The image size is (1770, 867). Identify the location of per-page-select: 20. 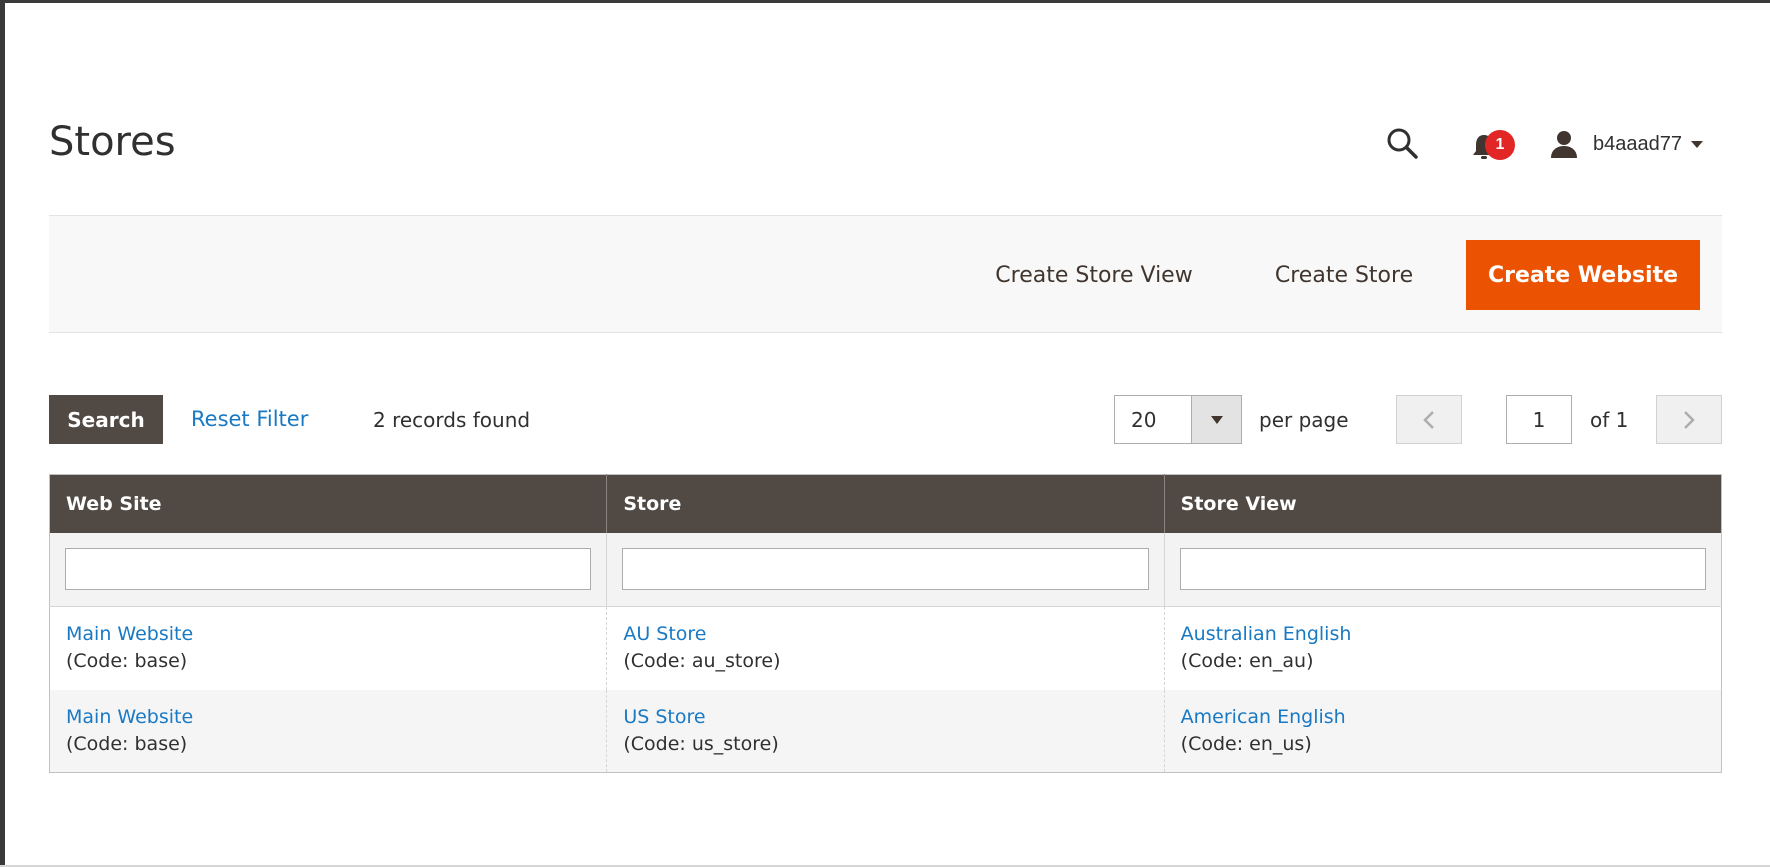
(1178, 419).